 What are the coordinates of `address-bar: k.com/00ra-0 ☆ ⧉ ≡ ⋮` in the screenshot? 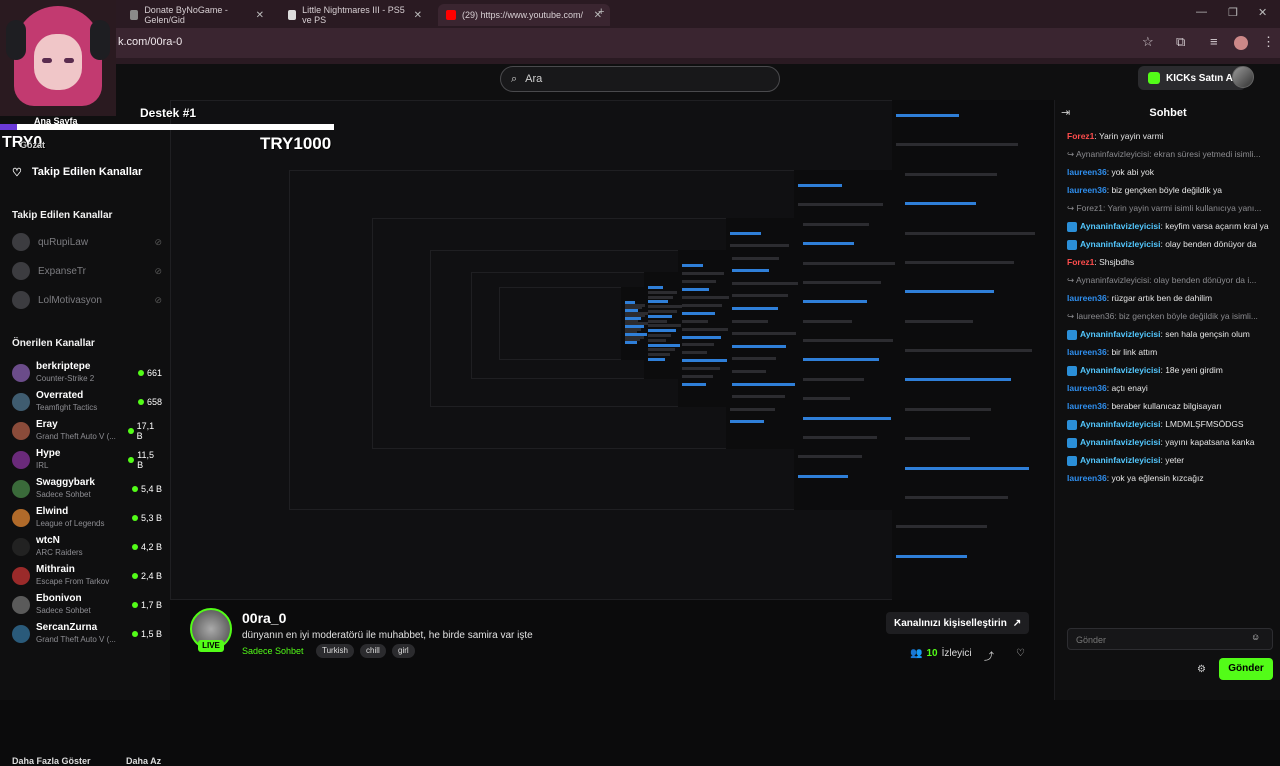 It's located at (640, 43).